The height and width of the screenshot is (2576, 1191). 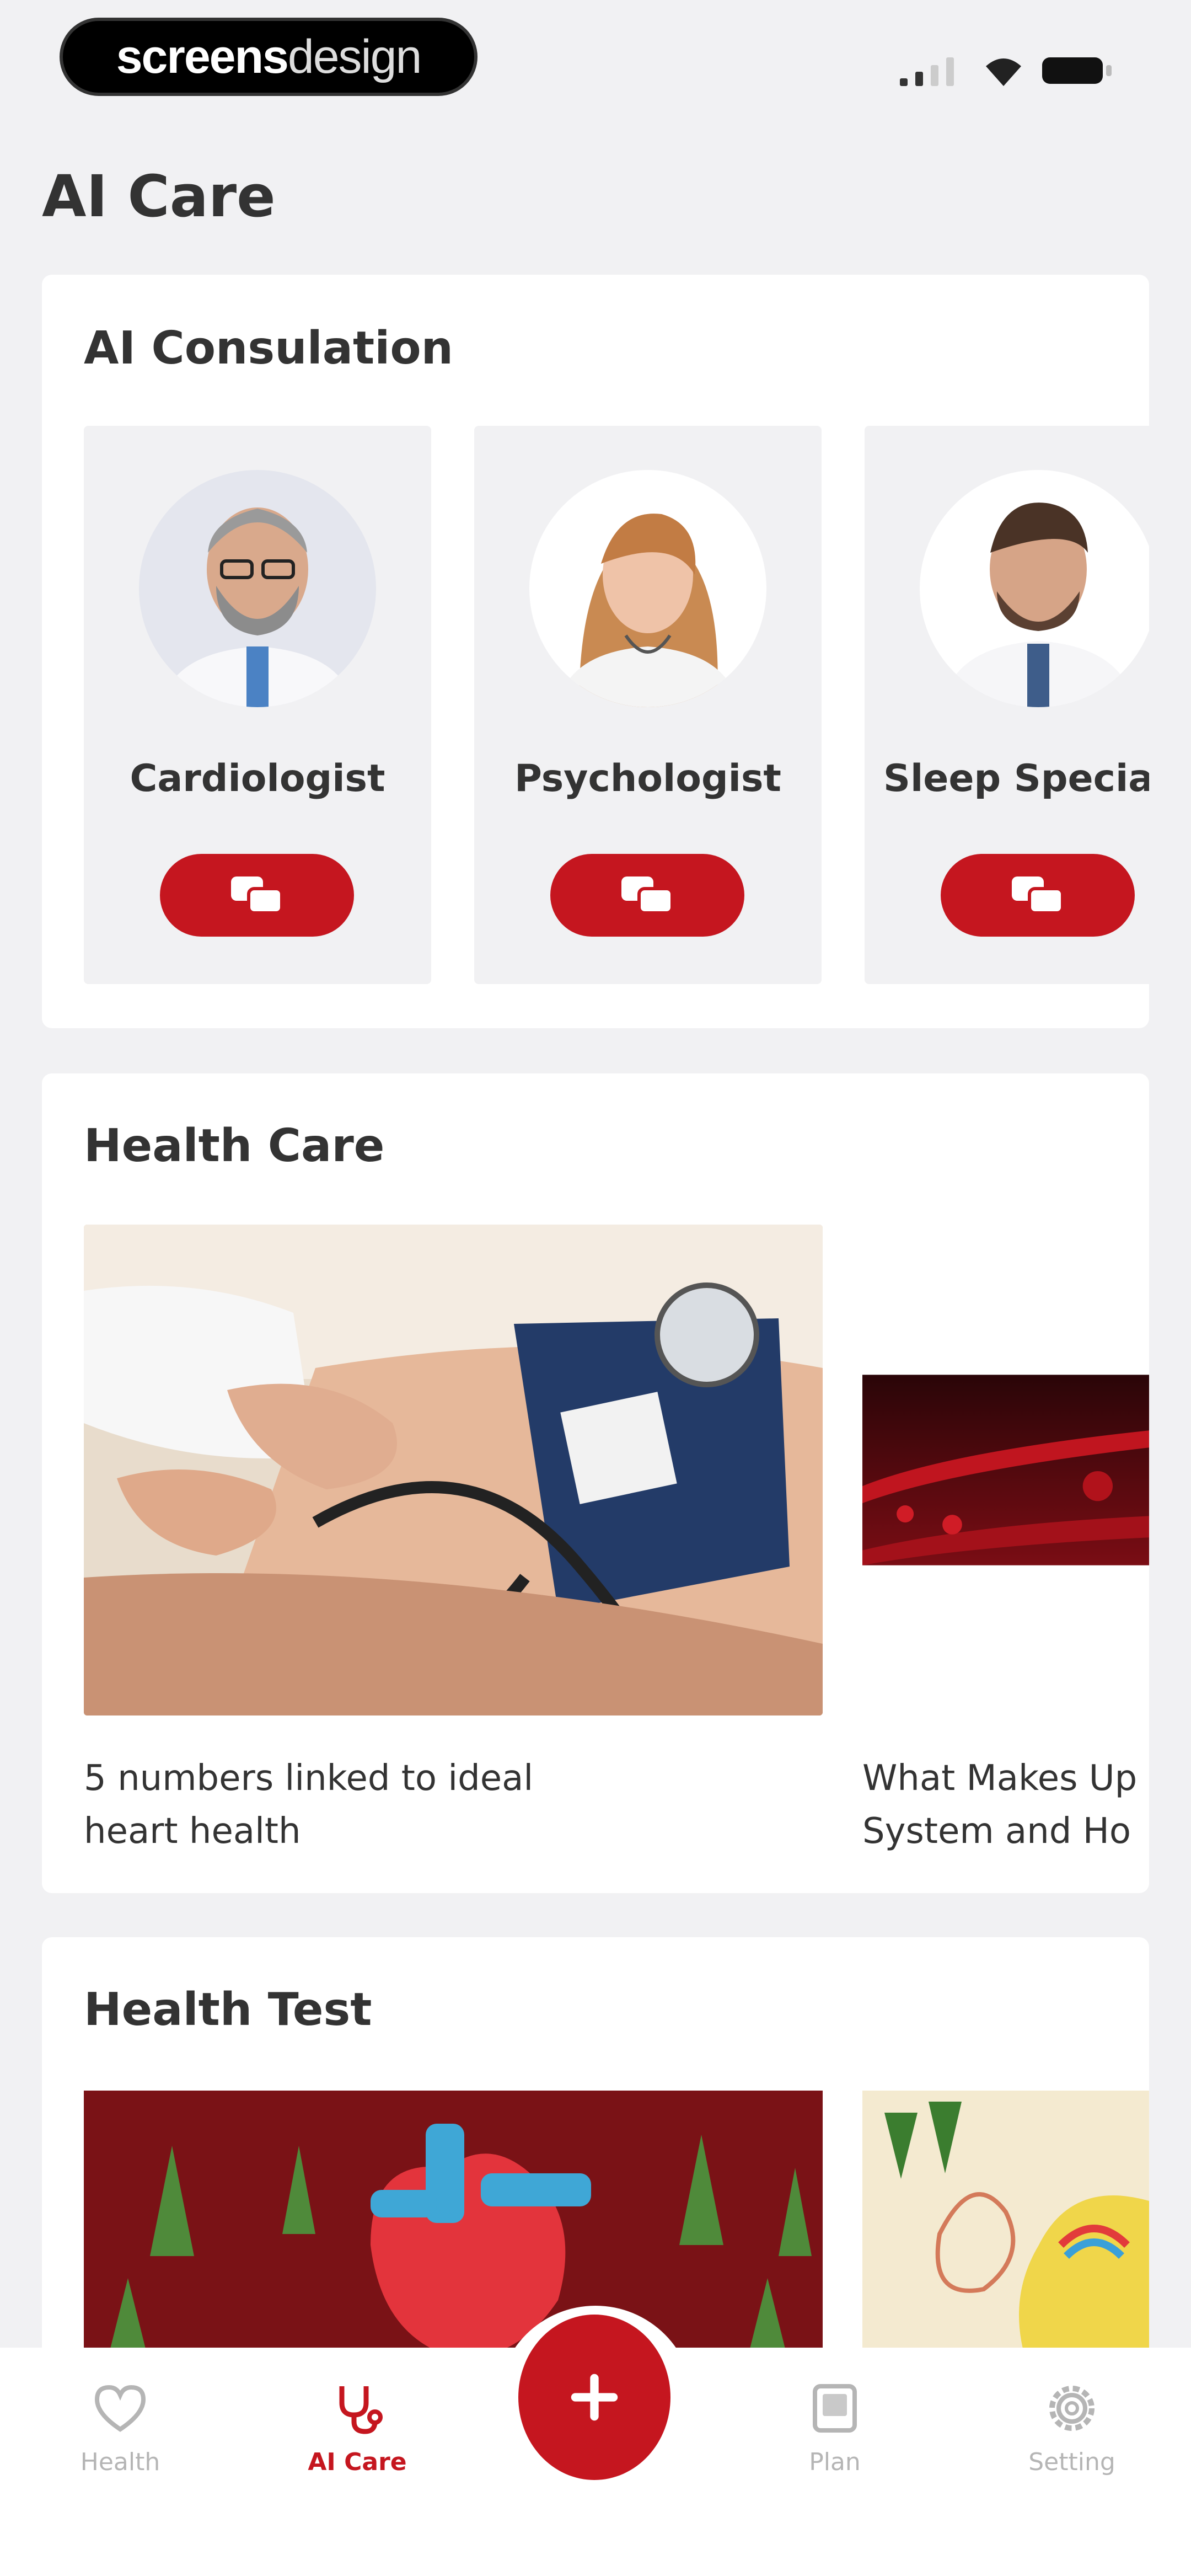 What do you see at coordinates (1000, 1805) in the screenshot?
I see `article-caption: What Makes Up System and Ho` at bounding box center [1000, 1805].